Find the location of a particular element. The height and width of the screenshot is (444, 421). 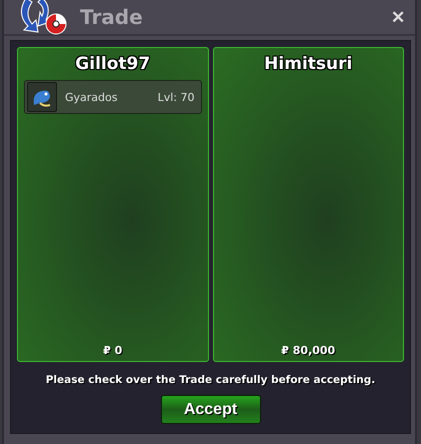

accept-button: Accept is located at coordinates (210, 409).